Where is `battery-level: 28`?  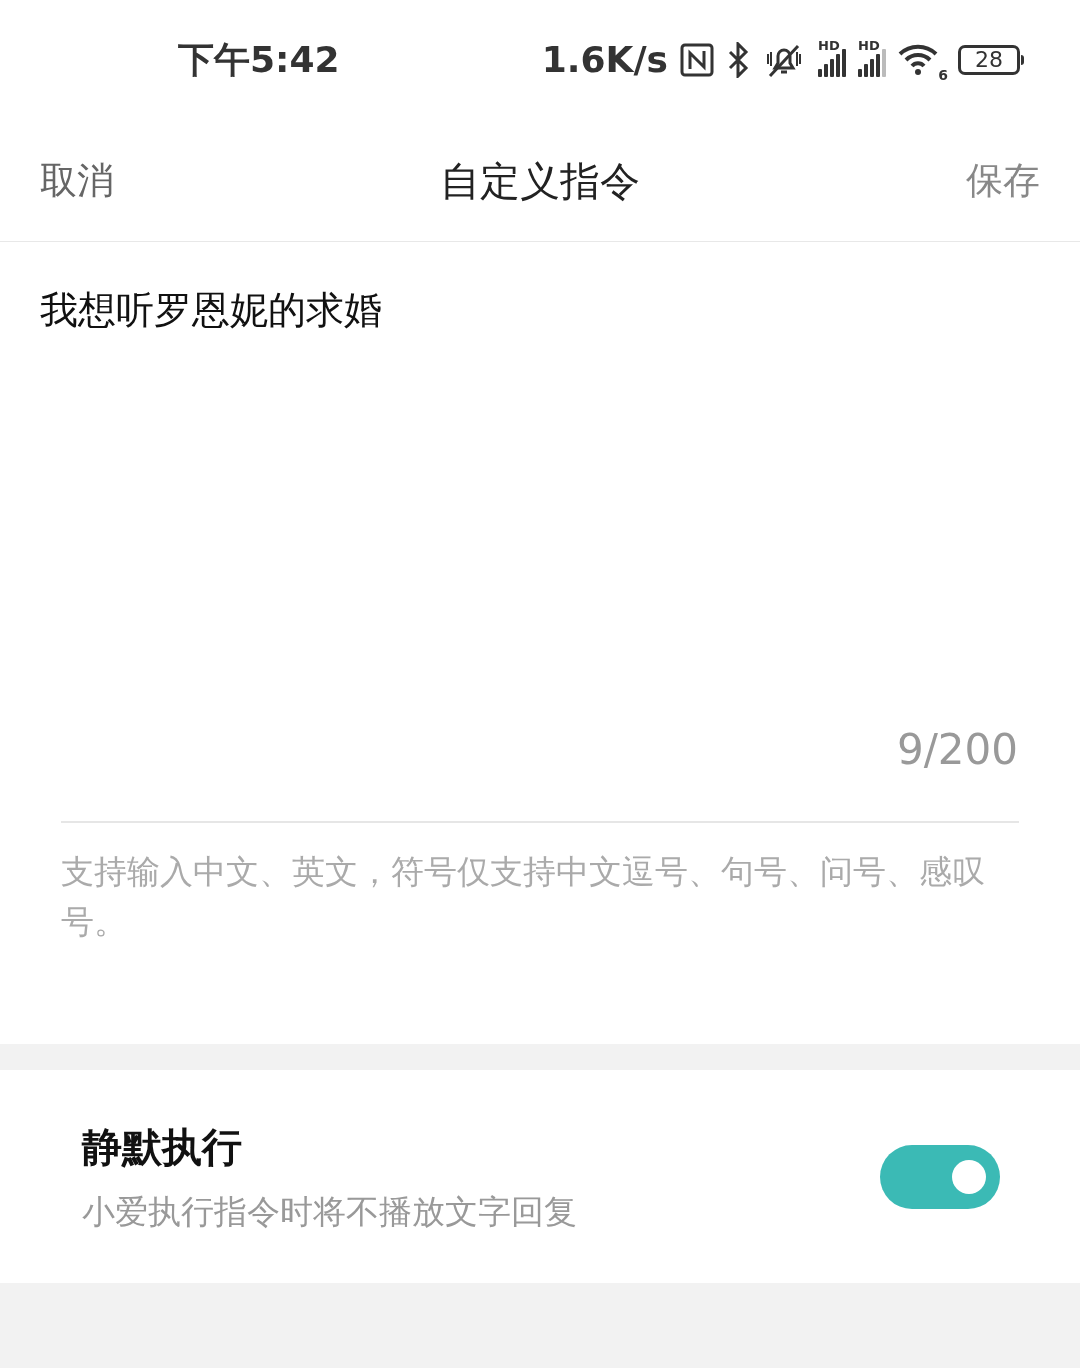
battery-level: 28 is located at coordinates (989, 60).